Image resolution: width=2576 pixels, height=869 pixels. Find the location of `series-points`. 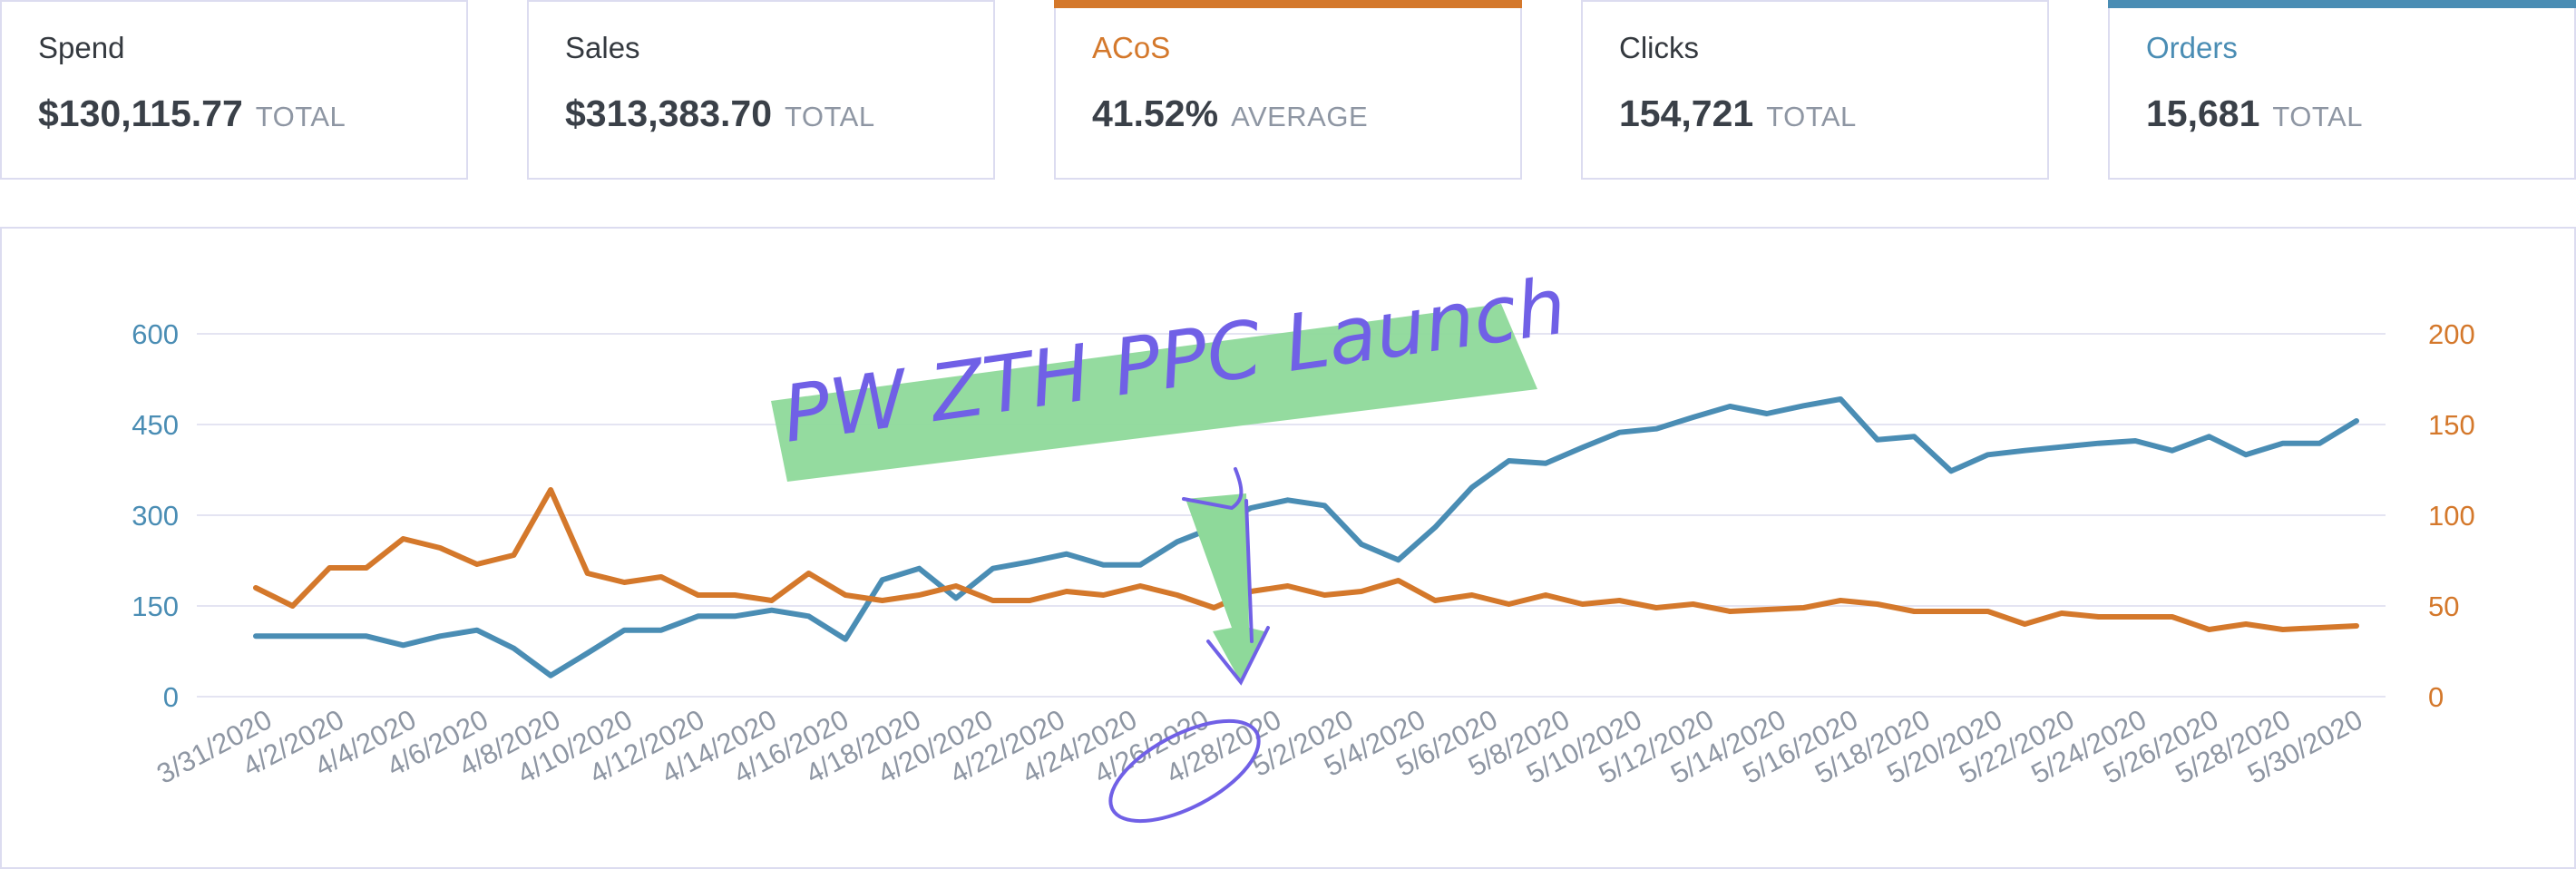

series-points is located at coordinates (1306, 559).